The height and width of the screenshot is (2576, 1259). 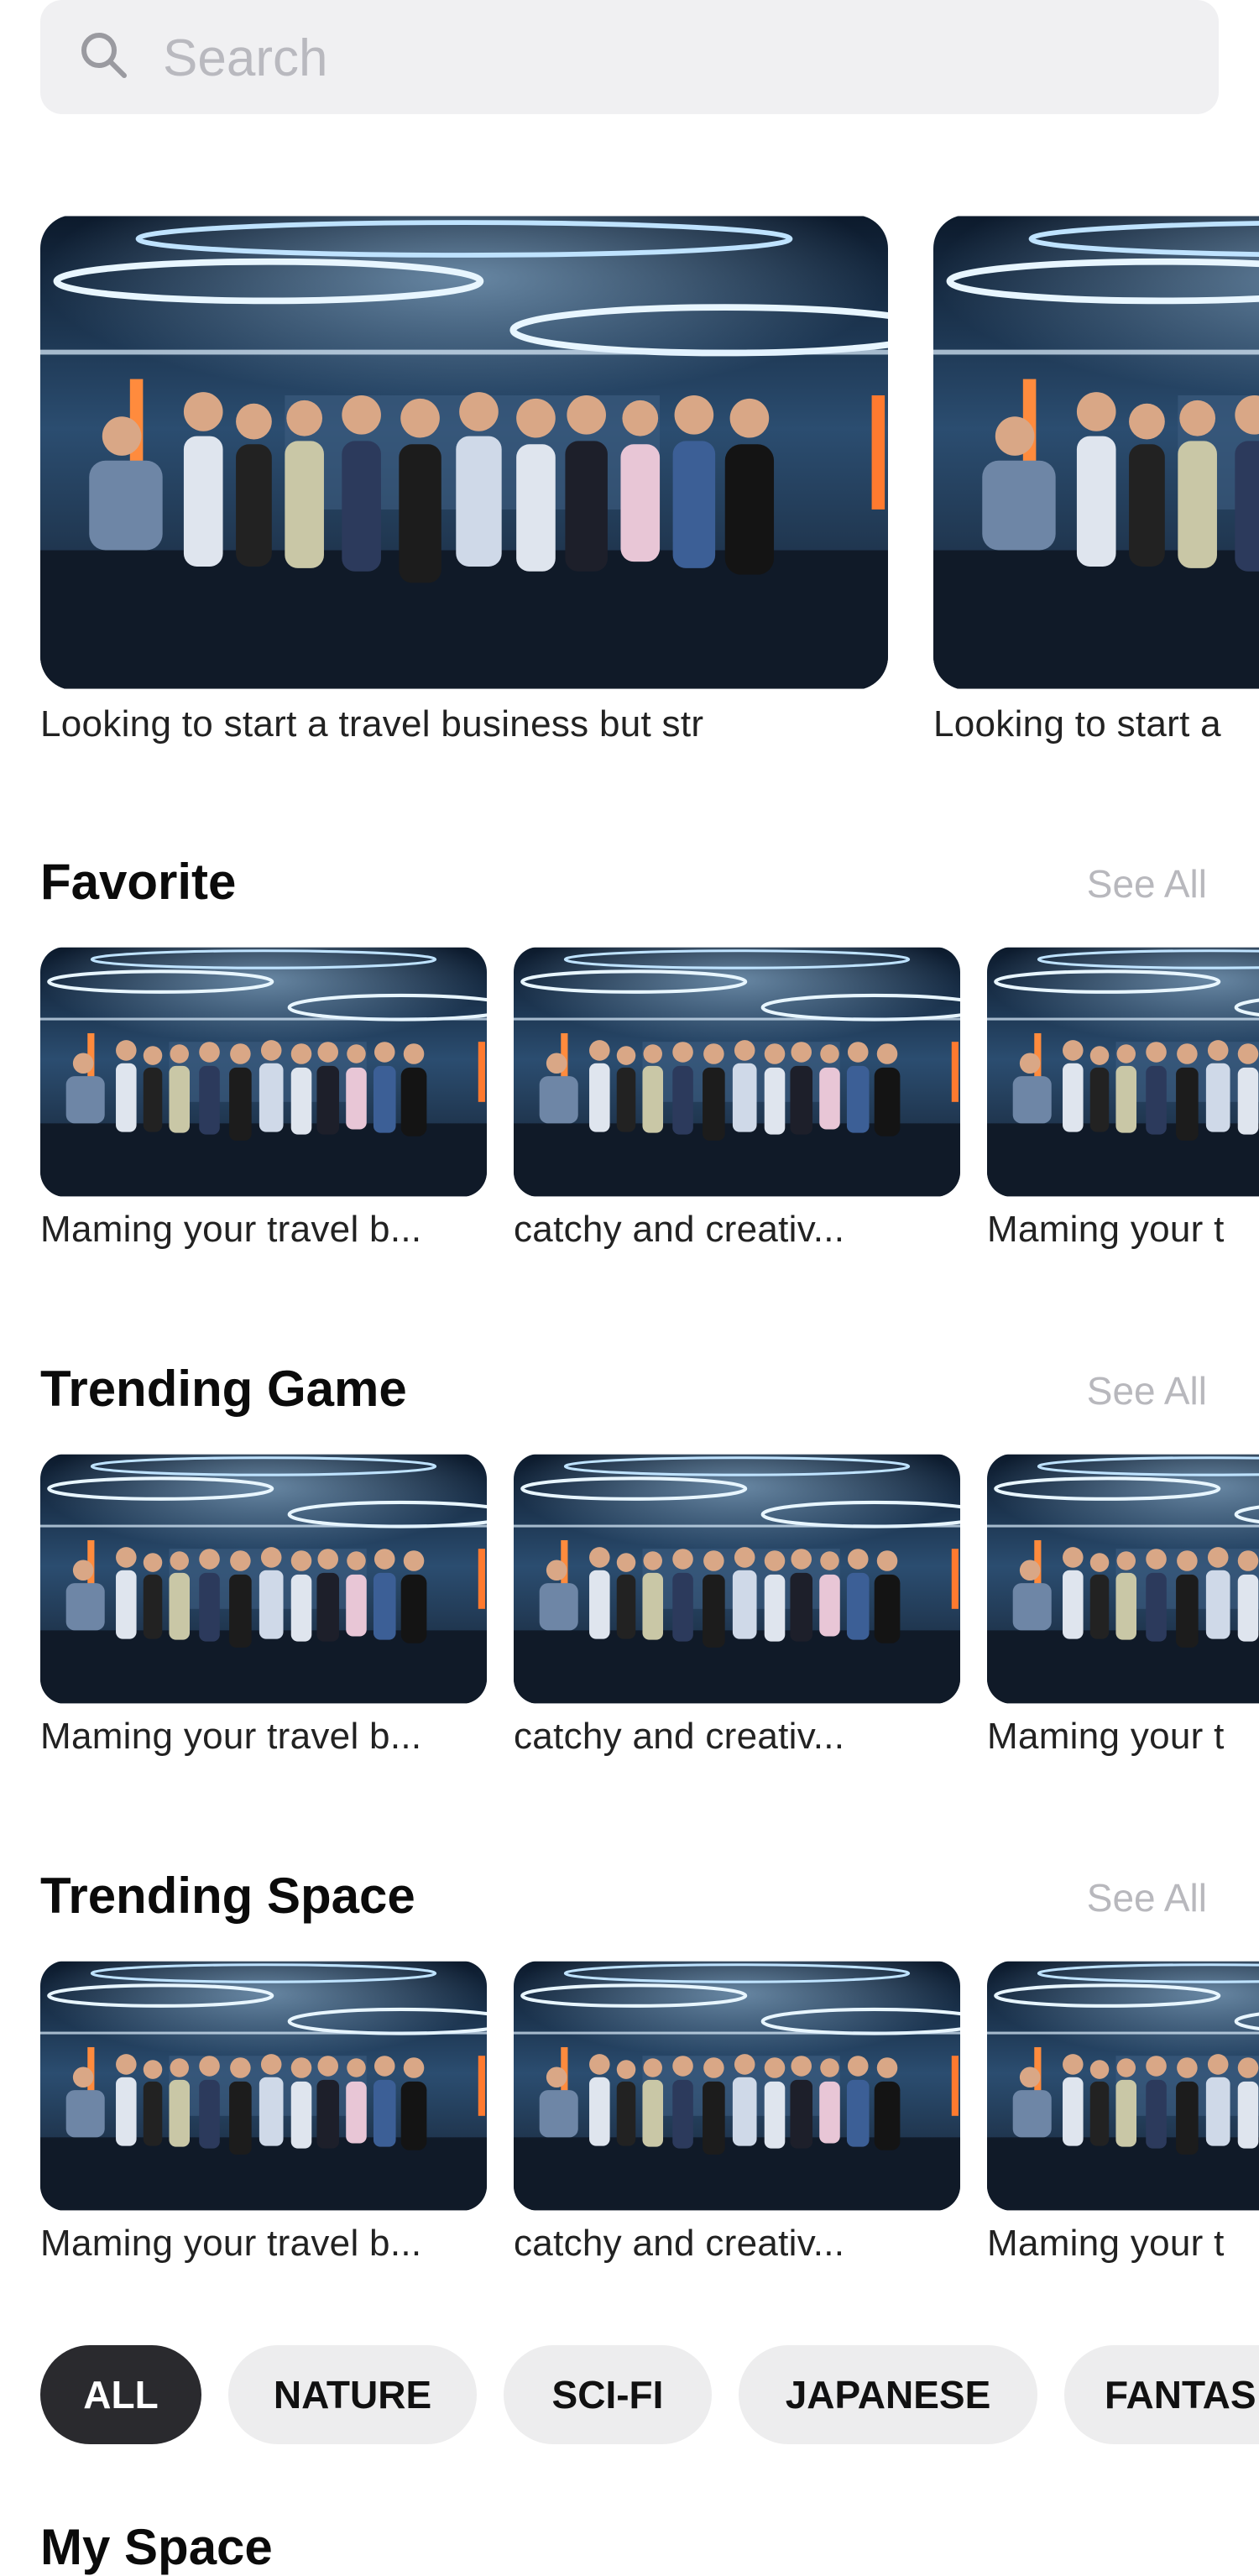 I want to click on filter-chip-all: ALL, so click(x=121, y=2394).